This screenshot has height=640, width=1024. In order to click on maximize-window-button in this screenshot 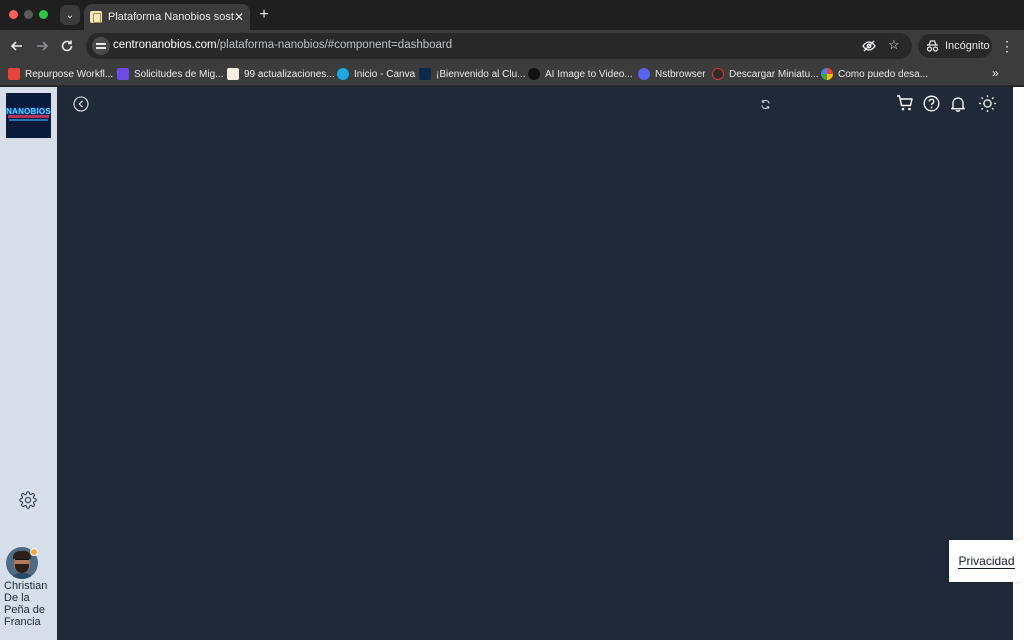, I will do `click(43, 14)`.